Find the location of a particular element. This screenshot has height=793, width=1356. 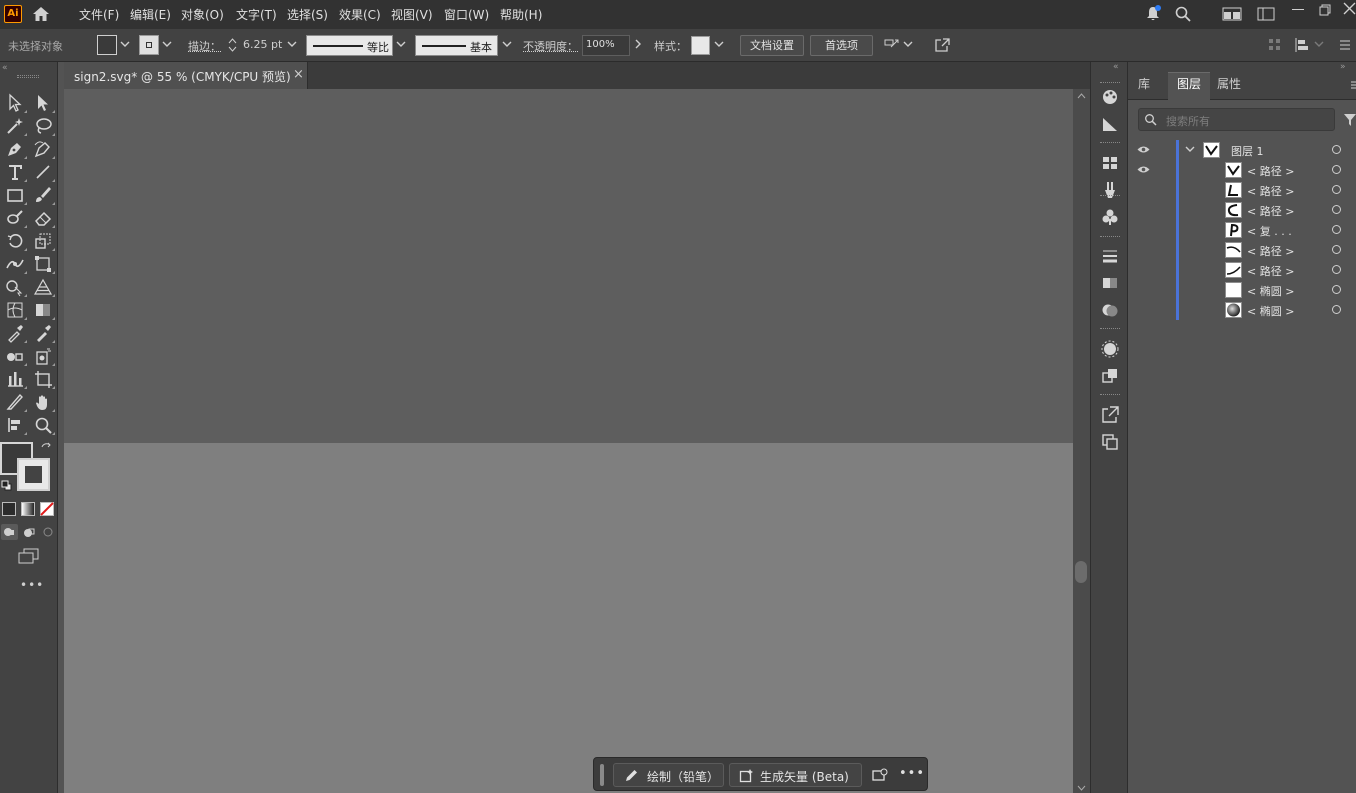

align-icon is located at coordinates (1275, 45).